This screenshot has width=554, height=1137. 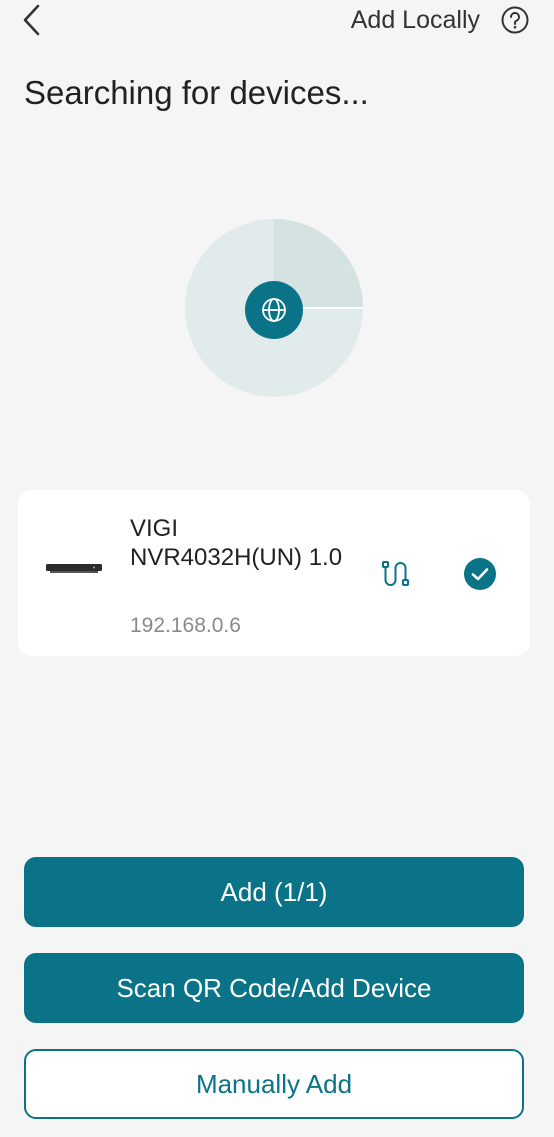 What do you see at coordinates (236, 543) in the screenshot?
I see `device-name: VIGI NVR4032H(UN) 1.0` at bounding box center [236, 543].